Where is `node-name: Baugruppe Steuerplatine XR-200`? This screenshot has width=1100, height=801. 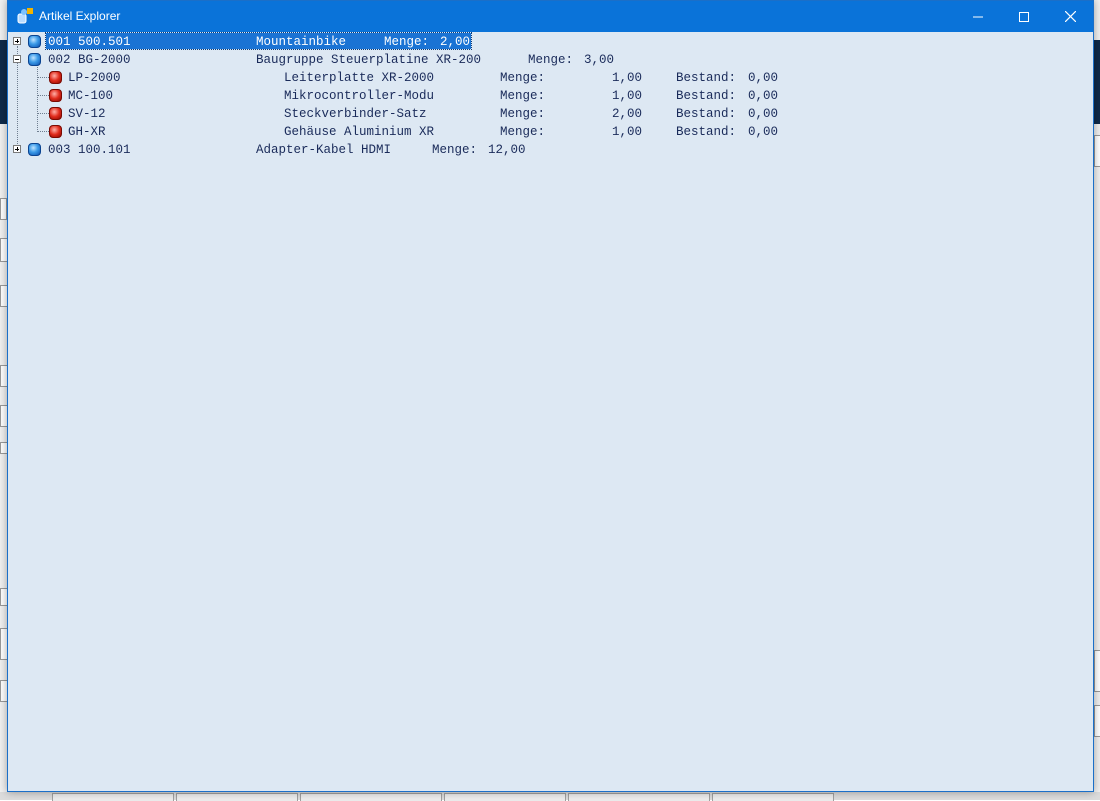
node-name: Baugruppe Steuerplatine XR-200 is located at coordinates (369, 60).